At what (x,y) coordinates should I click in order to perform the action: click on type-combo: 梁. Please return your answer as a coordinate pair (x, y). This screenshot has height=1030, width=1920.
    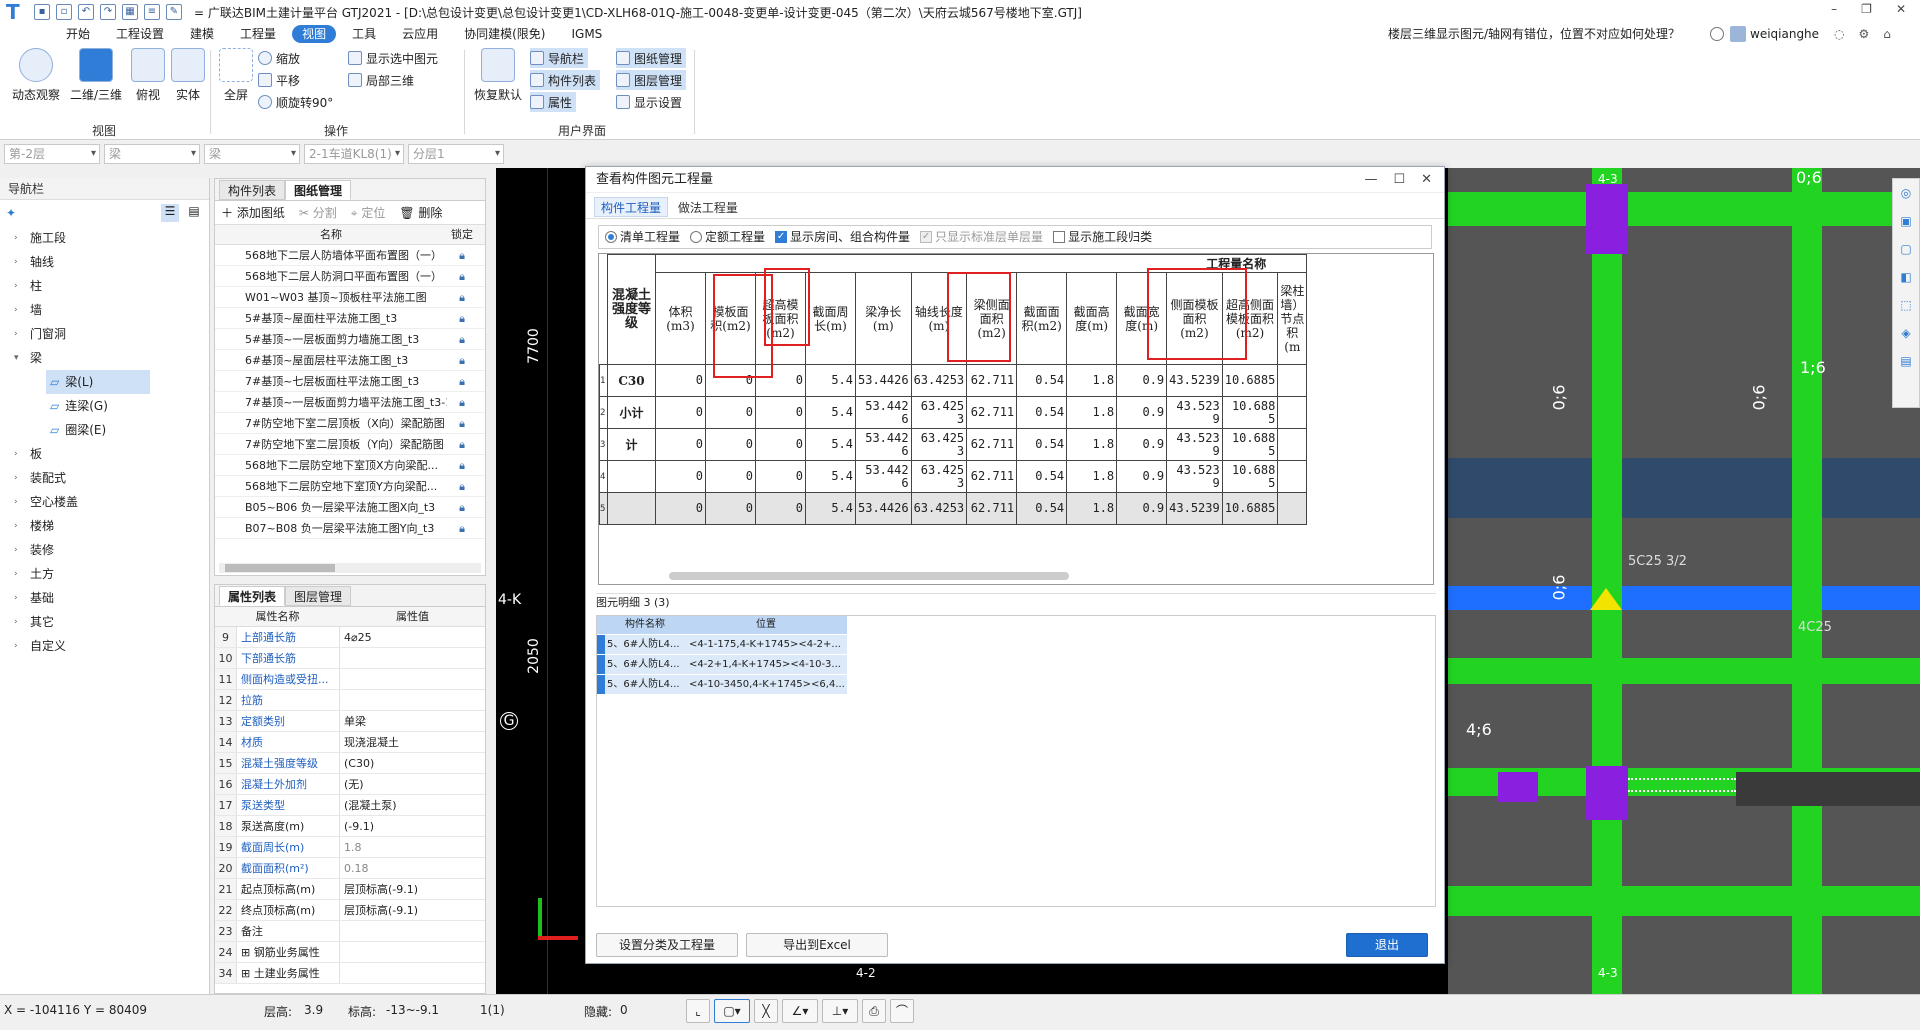
    Looking at the image, I should click on (152, 154).